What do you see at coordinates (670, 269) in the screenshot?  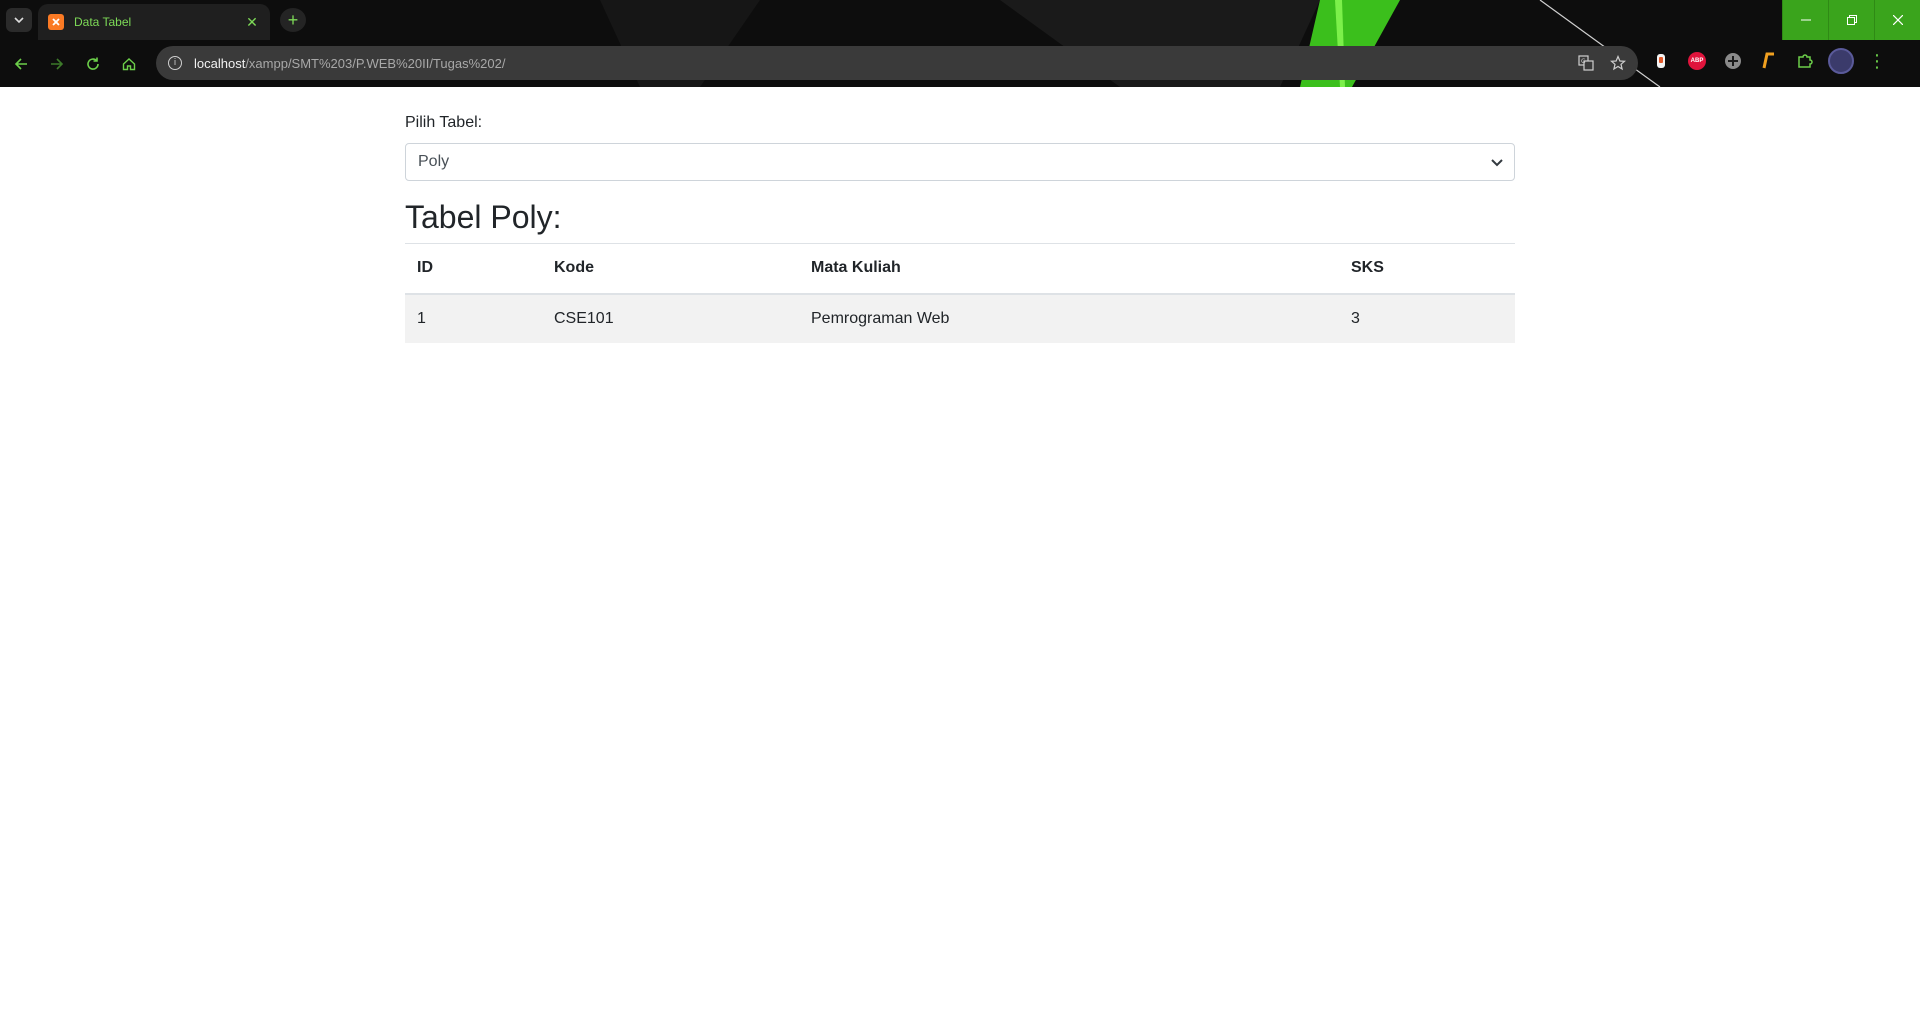 I see `header-kode: Kode` at bounding box center [670, 269].